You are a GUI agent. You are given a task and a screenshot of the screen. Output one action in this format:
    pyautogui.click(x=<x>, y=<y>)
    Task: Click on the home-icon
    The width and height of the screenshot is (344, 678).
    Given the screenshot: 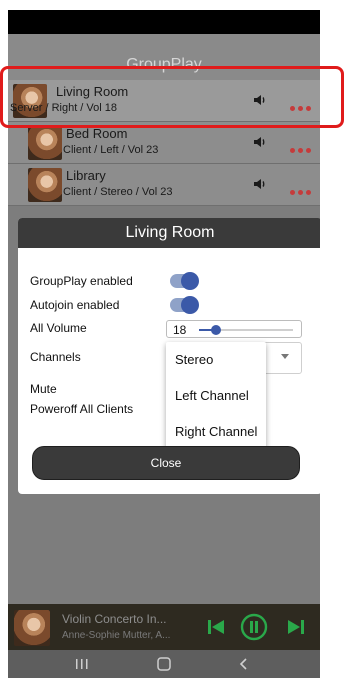 What is the action you would take?
    pyautogui.click(x=164, y=664)
    